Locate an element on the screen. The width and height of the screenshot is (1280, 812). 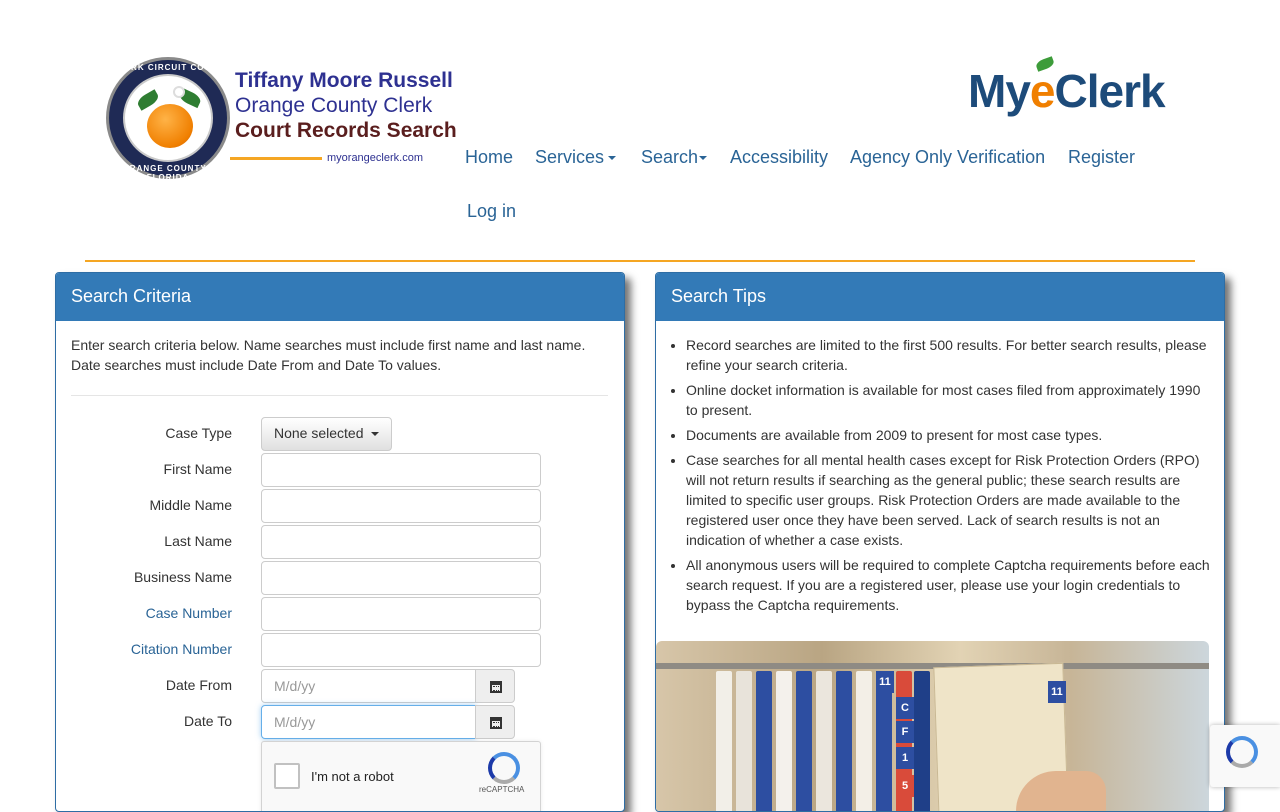
clerk-name: Tiffany Moore Russell is located at coordinates (344, 80).